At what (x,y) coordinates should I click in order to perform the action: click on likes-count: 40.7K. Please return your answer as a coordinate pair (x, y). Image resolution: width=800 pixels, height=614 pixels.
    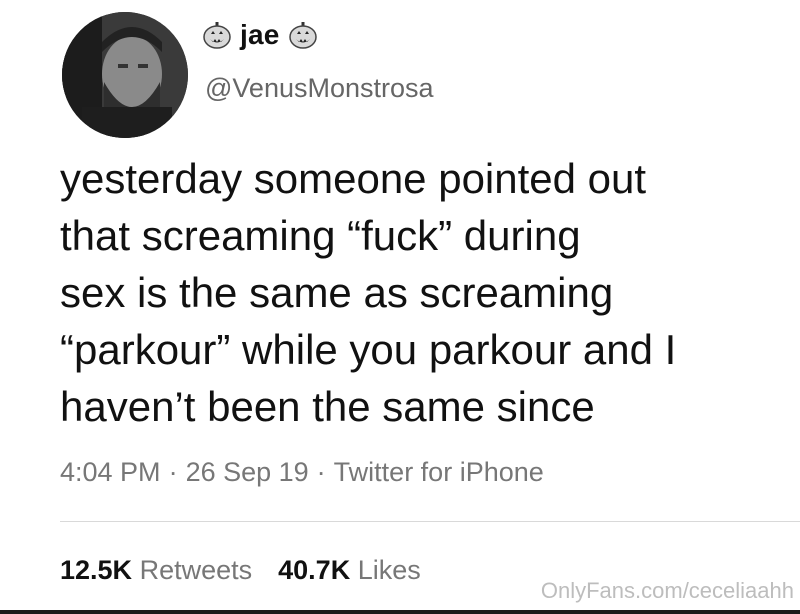
    Looking at the image, I should click on (314, 570).